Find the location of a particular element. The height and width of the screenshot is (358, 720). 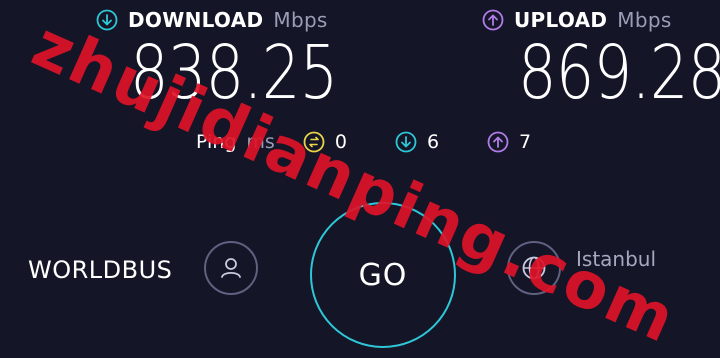

download-unit: Mbps is located at coordinates (300, 20).